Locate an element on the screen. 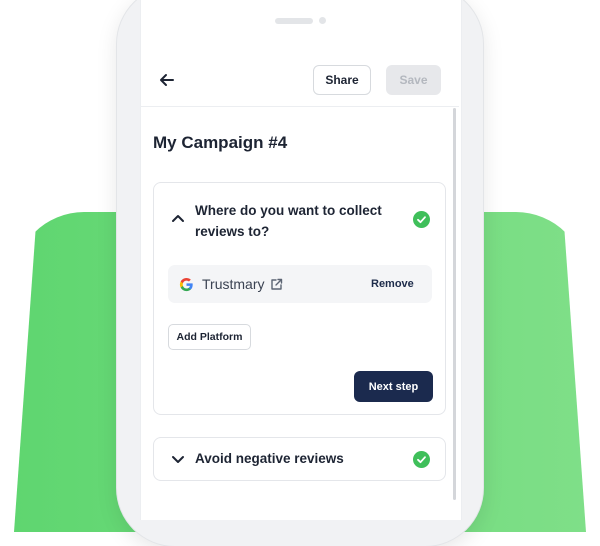 The width and height of the screenshot is (600, 546). page-title: My Campaign #4 is located at coordinates (220, 142).